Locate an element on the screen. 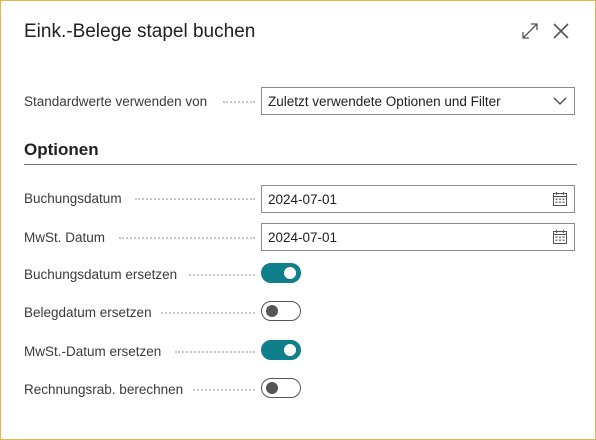 The width and height of the screenshot is (596, 440). defaults-label: Standardwerte verwenden von is located at coordinates (116, 101).